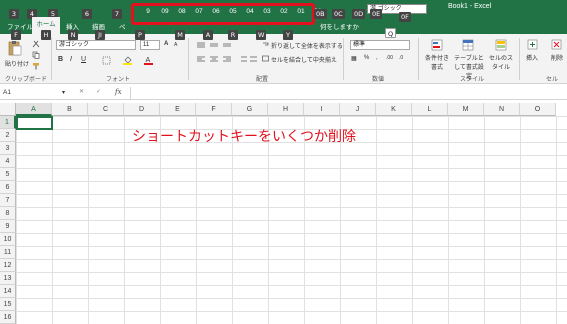 This screenshot has width=567, height=324. Describe the element at coordinates (366, 58) in the screenshot. I see `percent-icon: %` at that location.